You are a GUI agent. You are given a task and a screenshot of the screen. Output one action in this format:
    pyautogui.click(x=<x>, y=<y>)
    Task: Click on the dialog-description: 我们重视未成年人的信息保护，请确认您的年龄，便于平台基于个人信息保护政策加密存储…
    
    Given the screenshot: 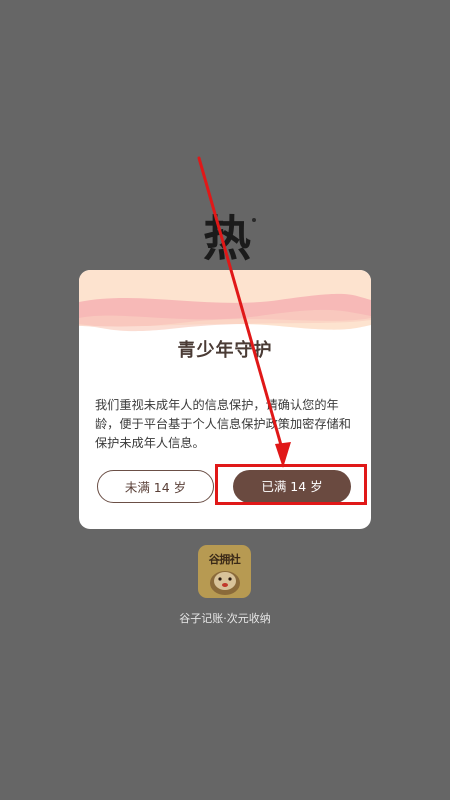 What is the action you would take?
    pyautogui.click(x=223, y=424)
    